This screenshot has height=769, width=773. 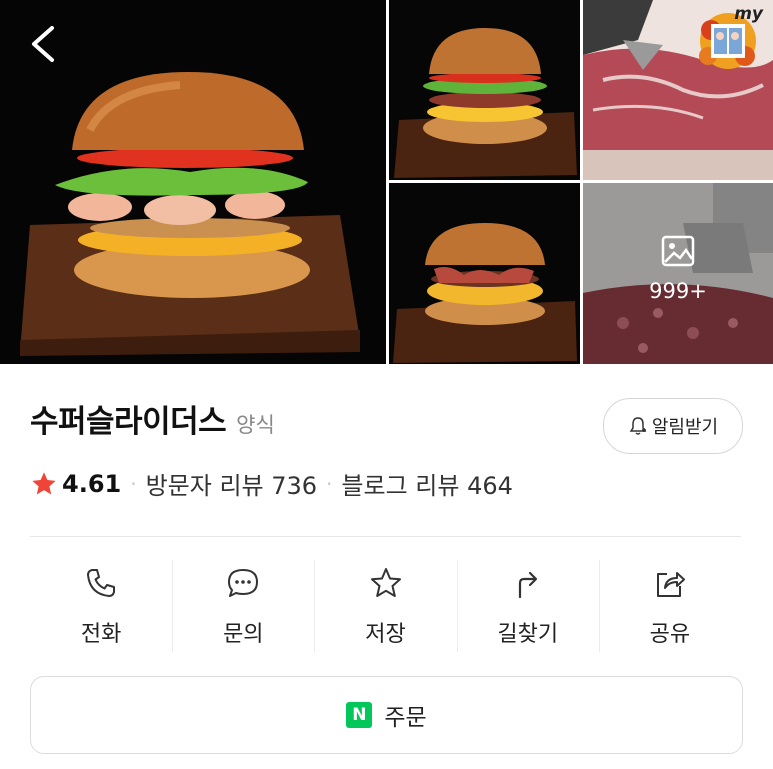 What do you see at coordinates (670, 634) in the screenshot?
I see `share-label: 공유` at bounding box center [670, 634].